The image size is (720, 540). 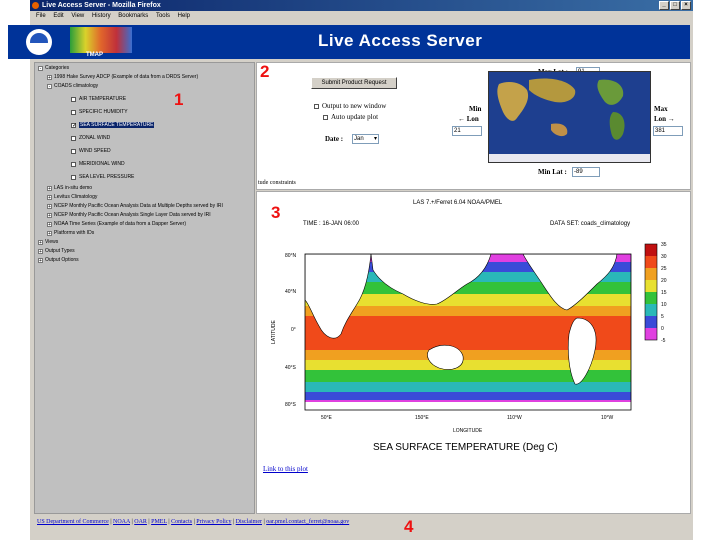 I want to click on auto-update-option: Auto update plot, so click(x=350, y=117).